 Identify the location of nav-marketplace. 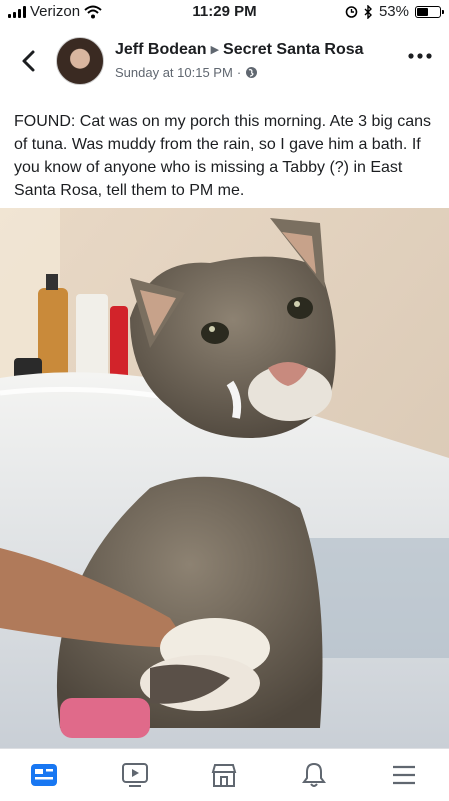
(224, 775).